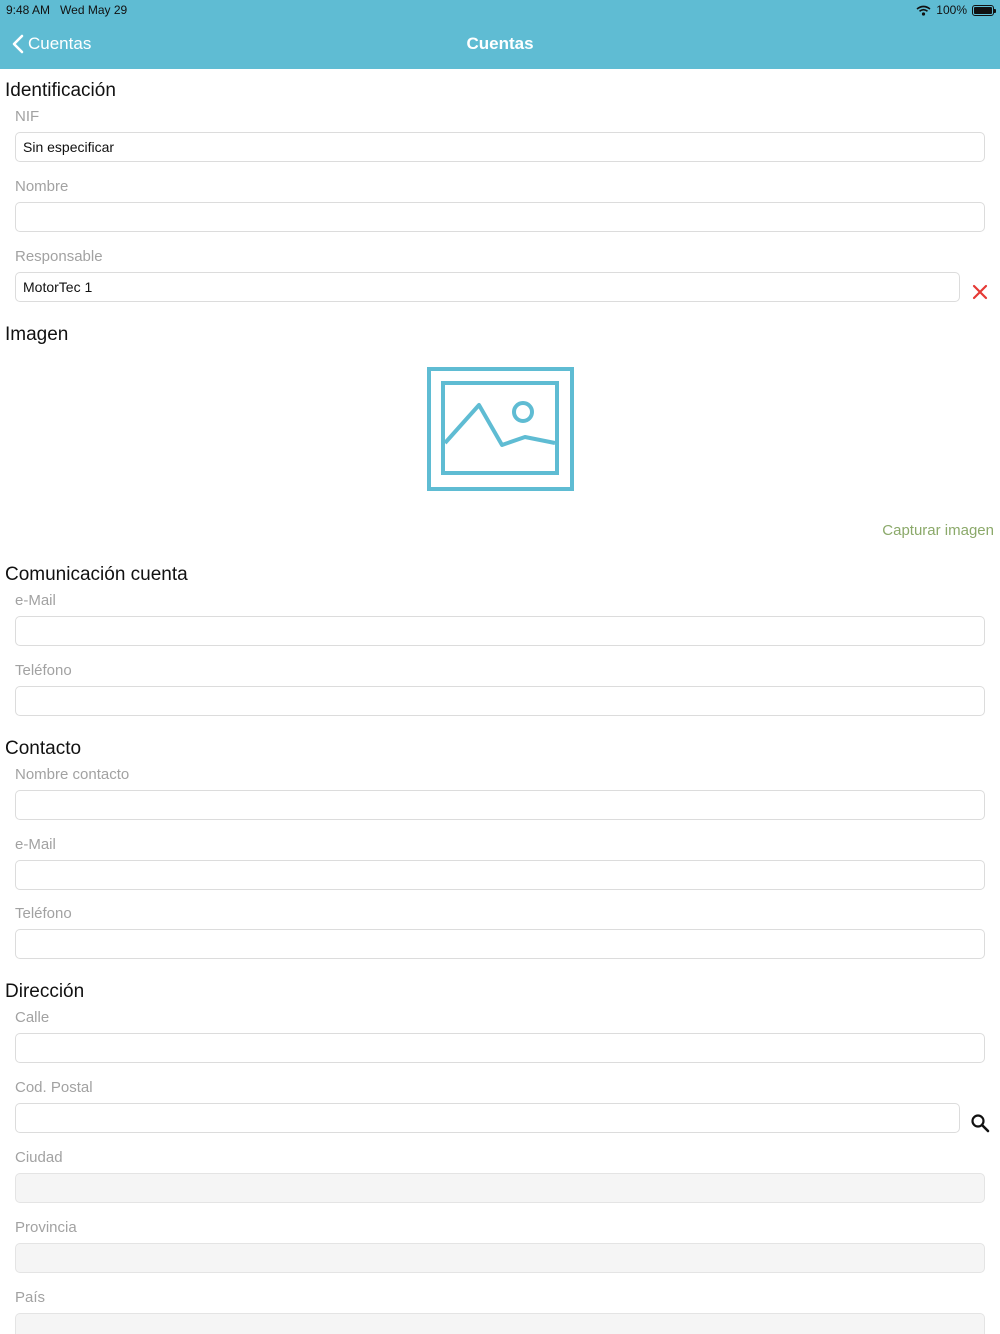 The height and width of the screenshot is (1334, 1000). I want to click on cod-postal-label: Cod. Postal, so click(54, 1087).